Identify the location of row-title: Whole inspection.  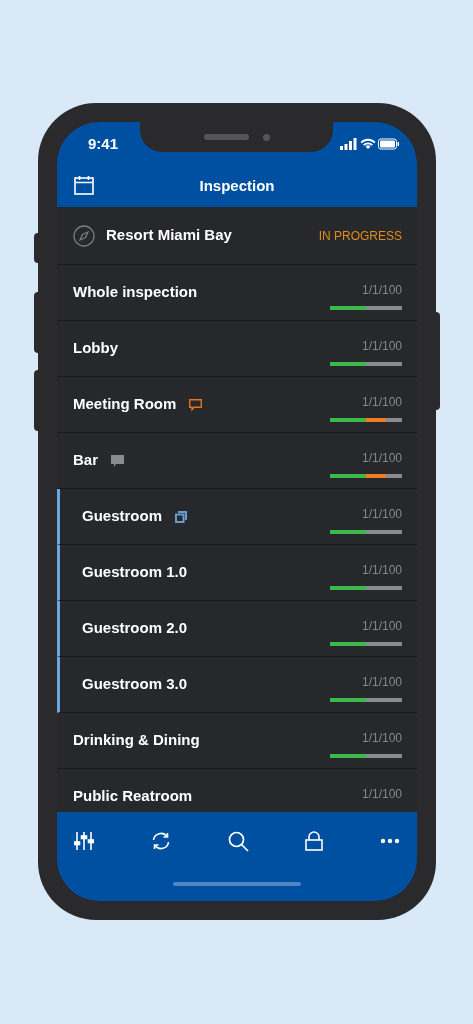
(135, 292).